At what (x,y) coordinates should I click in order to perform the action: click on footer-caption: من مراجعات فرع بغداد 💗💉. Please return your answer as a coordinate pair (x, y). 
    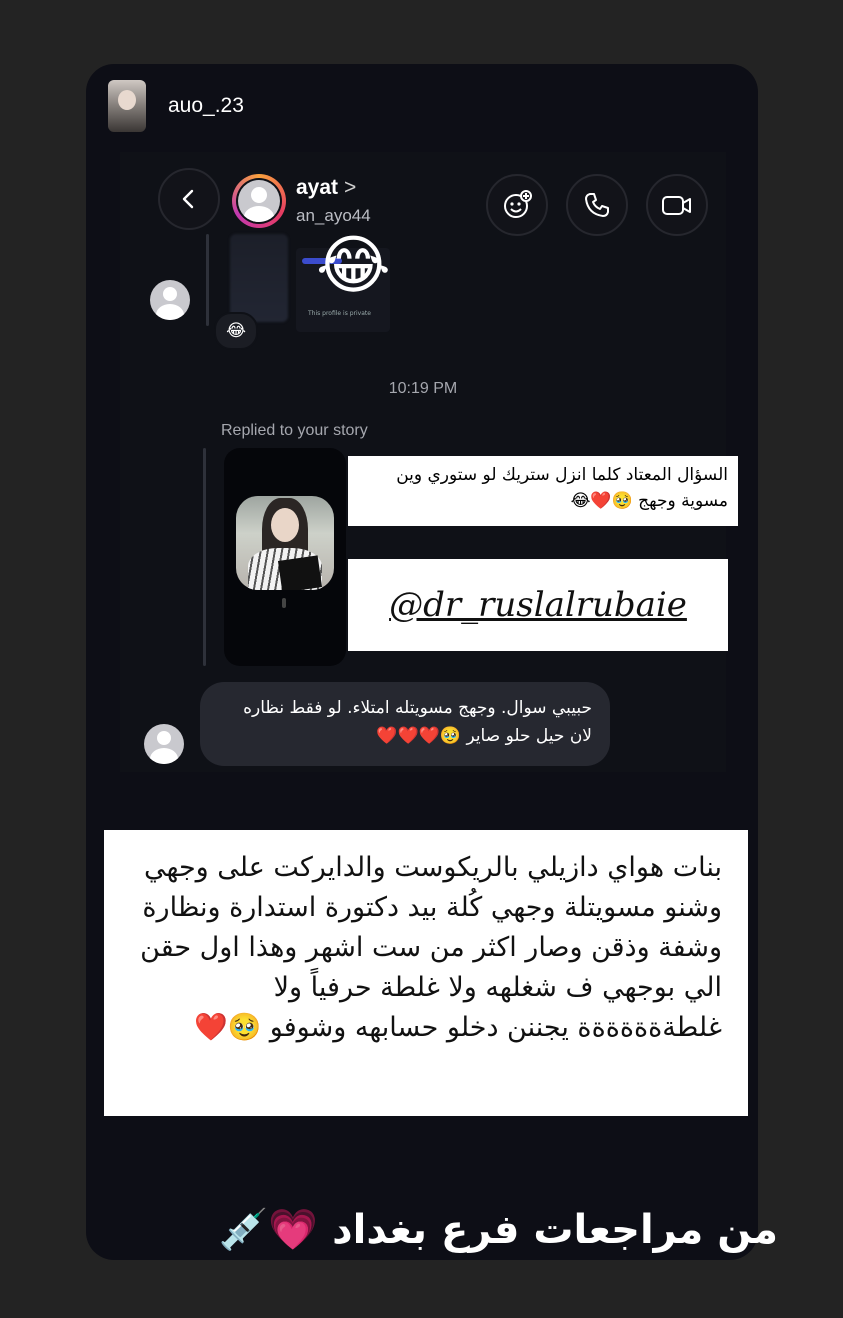
    Looking at the image, I should click on (498, 1230).